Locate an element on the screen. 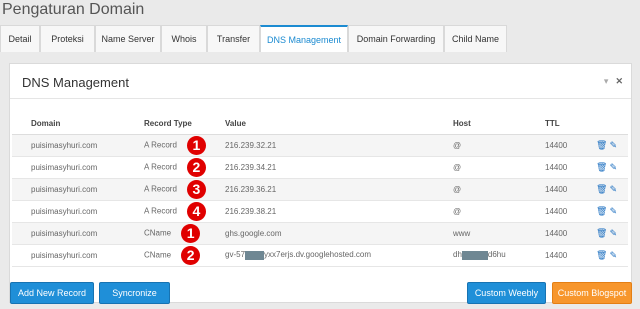  tab-child-name: Child Name is located at coordinates (475, 38).